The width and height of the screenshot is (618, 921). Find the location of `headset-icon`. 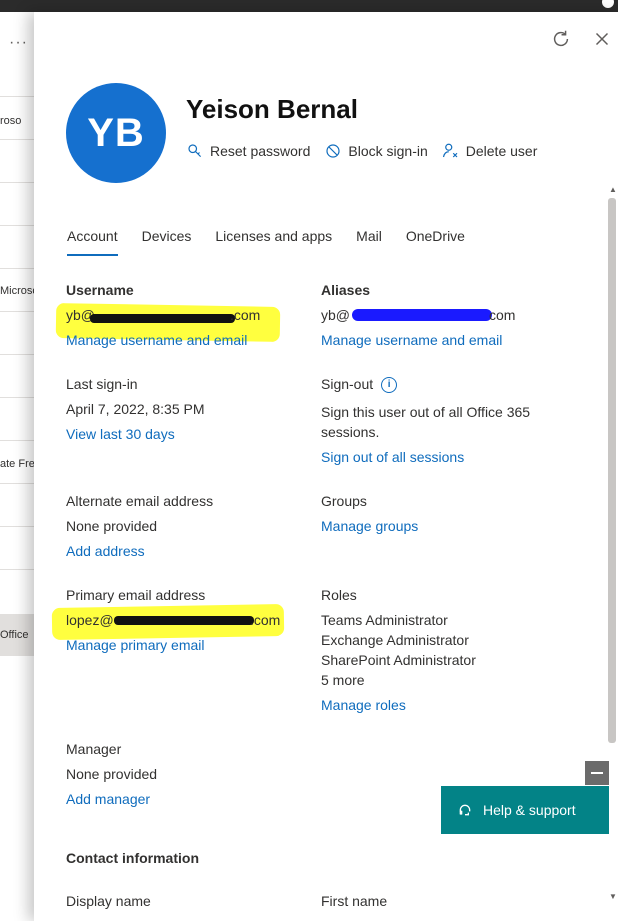

headset-icon is located at coordinates (465, 810).